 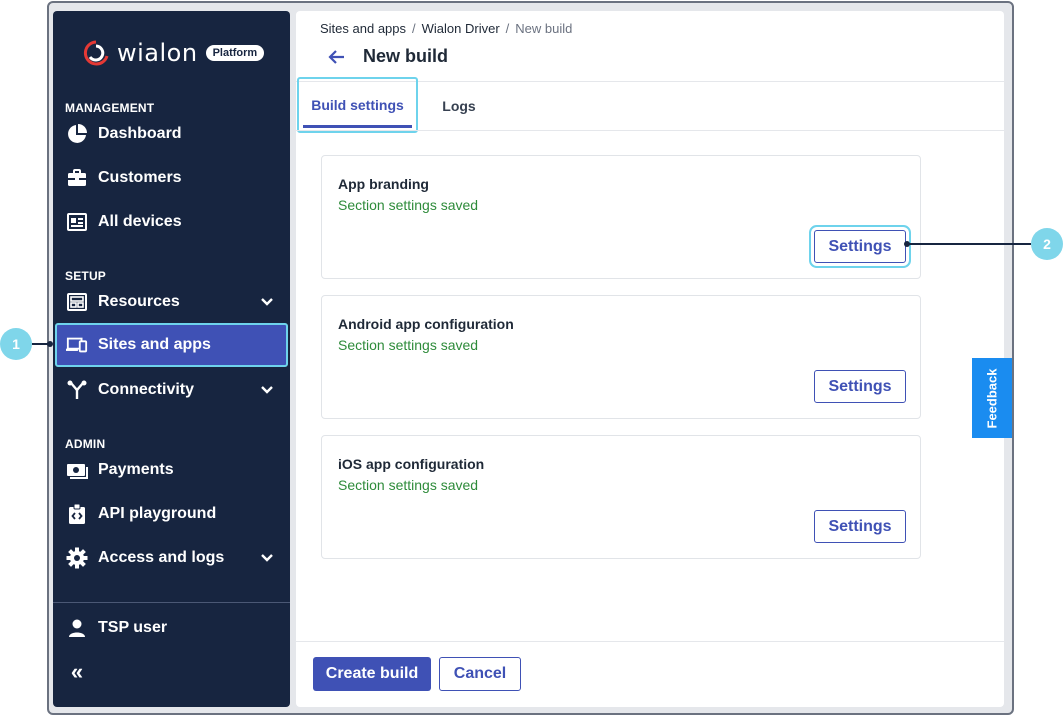 I want to click on briefcase-icon, so click(x=77, y=178).